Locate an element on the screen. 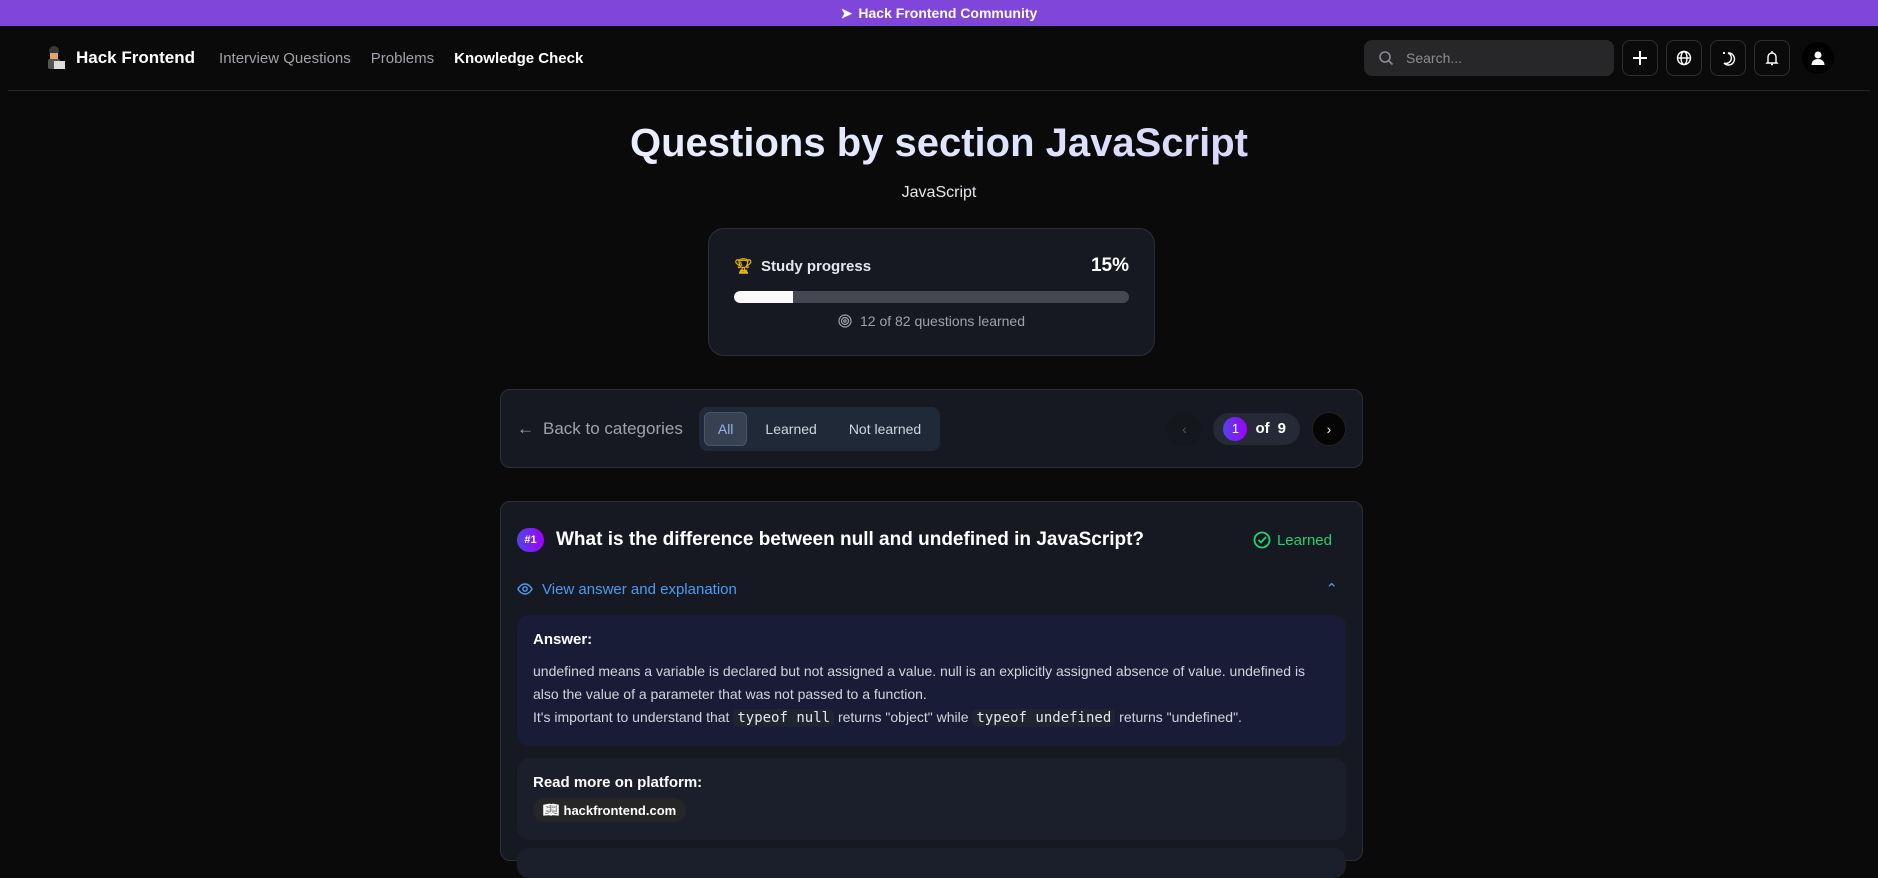 The width and height of the screenshot is (1878, 878). progress-percent: 15% is located at coordinates (1109, 265).